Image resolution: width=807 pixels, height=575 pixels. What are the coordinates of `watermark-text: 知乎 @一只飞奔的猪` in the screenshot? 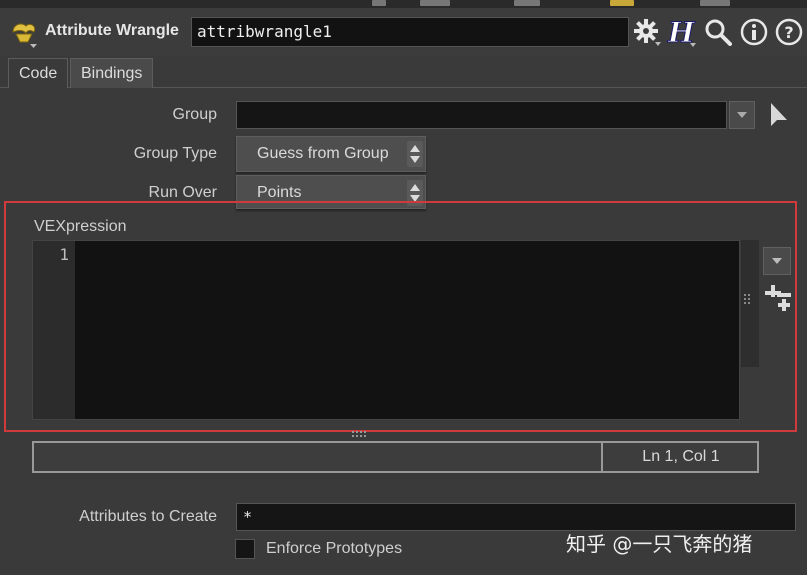 It's located at (659, 544).